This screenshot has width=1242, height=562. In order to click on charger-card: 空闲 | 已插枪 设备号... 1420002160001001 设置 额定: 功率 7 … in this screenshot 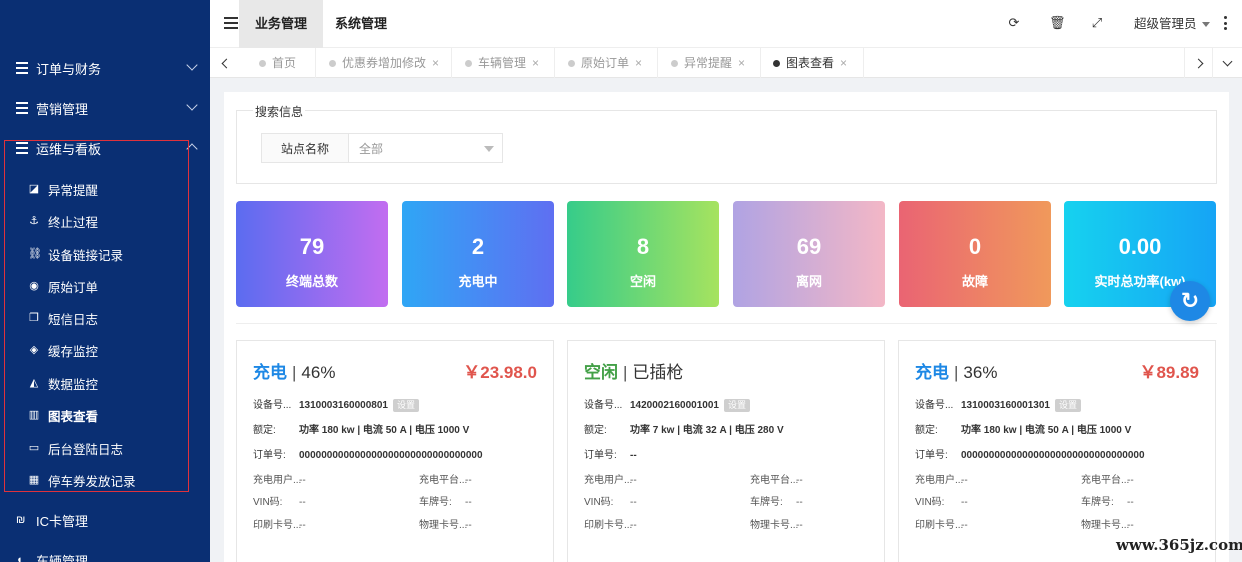, I will do `click(726, 451)`.